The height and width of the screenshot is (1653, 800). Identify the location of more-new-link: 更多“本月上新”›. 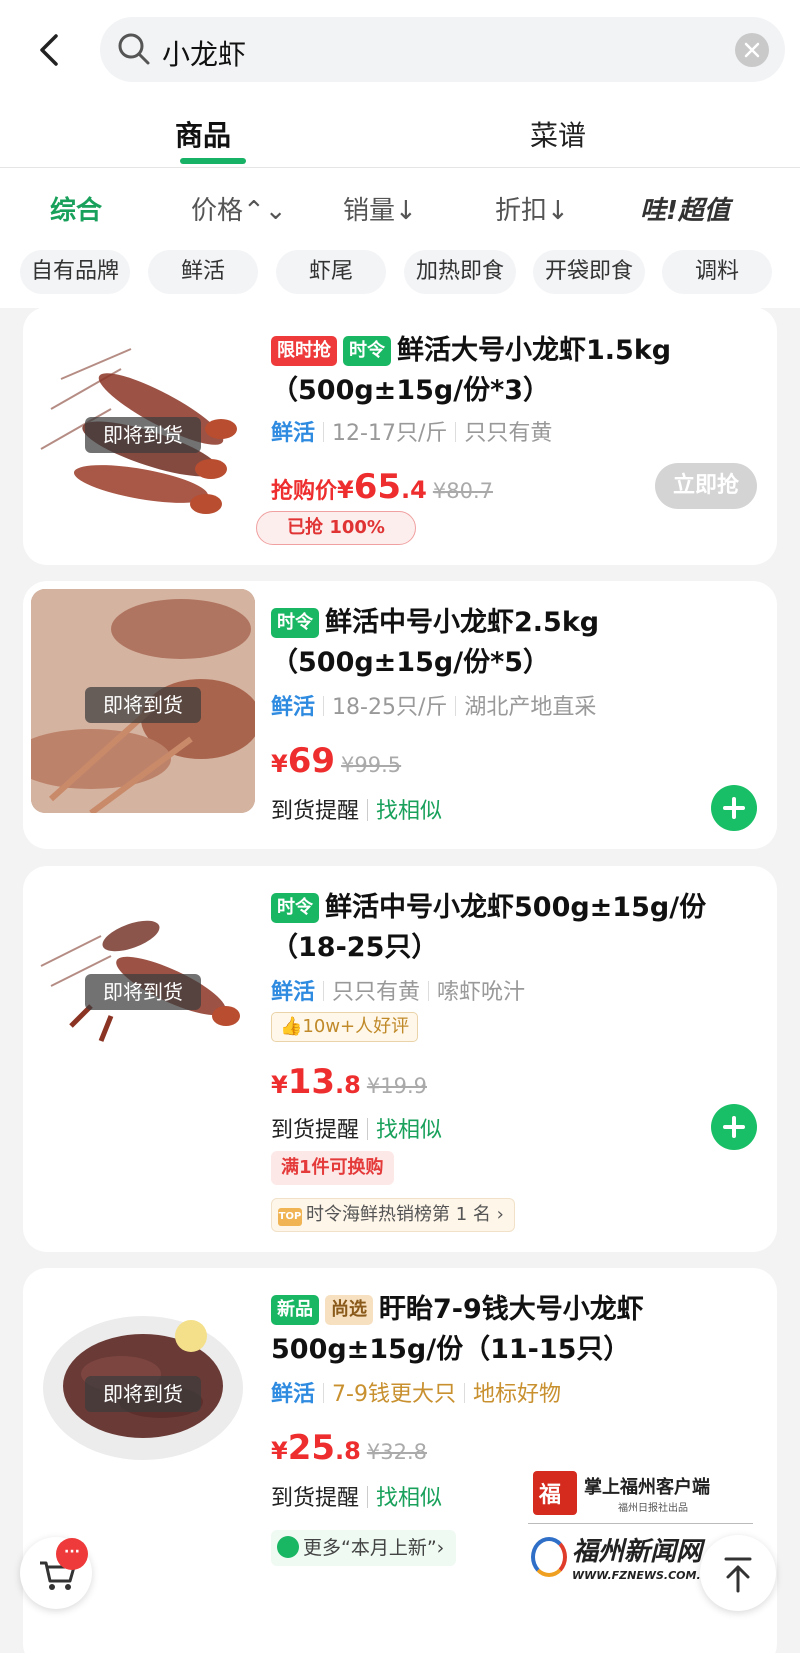
(364, 1548).